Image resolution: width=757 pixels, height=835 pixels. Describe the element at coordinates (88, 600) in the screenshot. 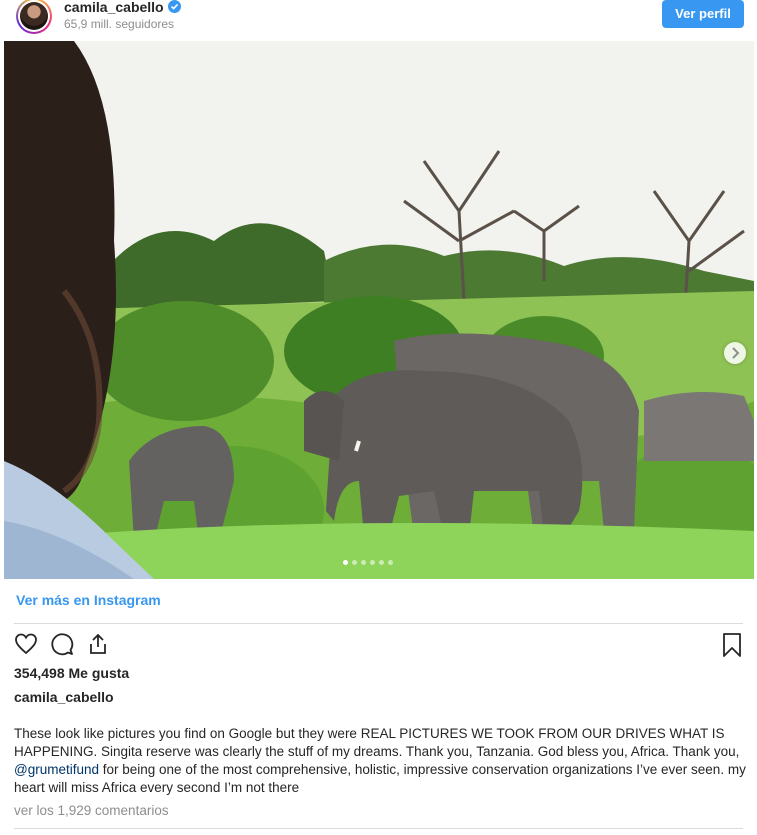

I see `view-more-instagram-link: Ver más en Instagram` at that location.